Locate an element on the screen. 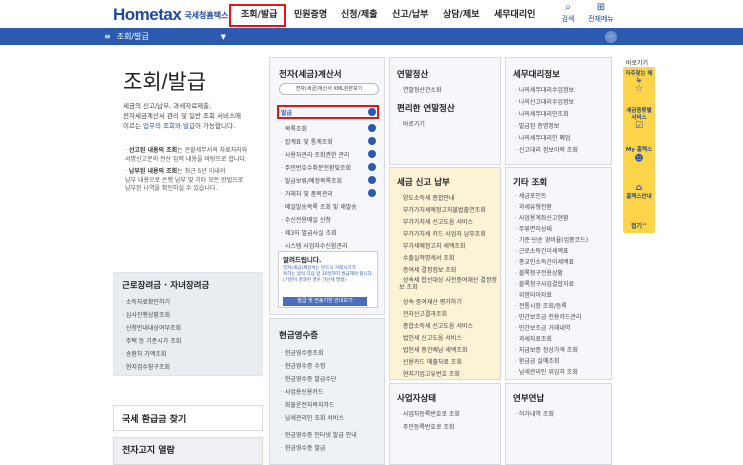 This screenshot has height=465, width=743. list-item: 현금영수증 발급 is located at coordinates (303, 447).